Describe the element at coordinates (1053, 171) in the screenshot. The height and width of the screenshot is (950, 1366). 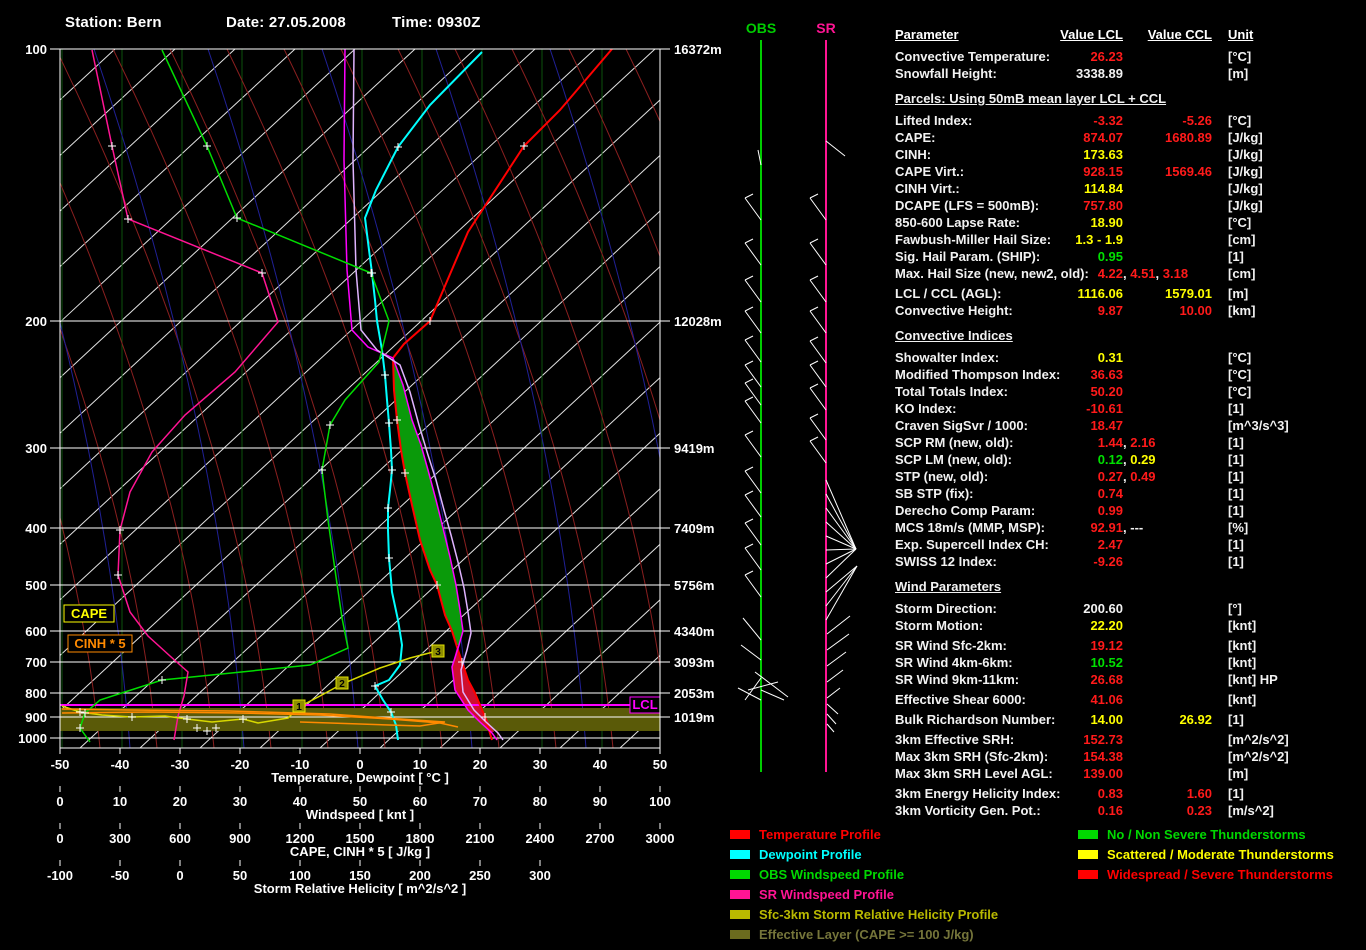
I see `value-ccl-cell: 1569.46` at that location.